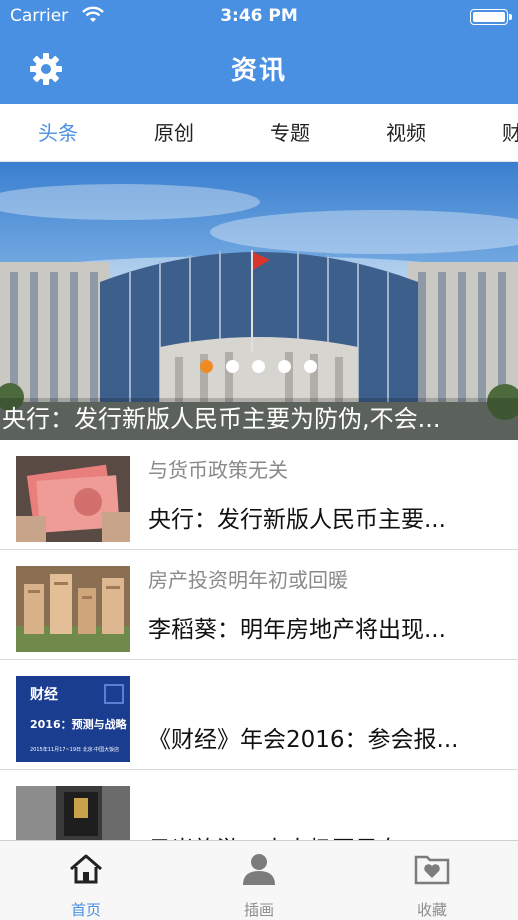 Image resolution: width=518 pixels, height=920 pixels. Describe the element at coordinates (86, 869) in the screenshot. I see `home-icon` at that location.